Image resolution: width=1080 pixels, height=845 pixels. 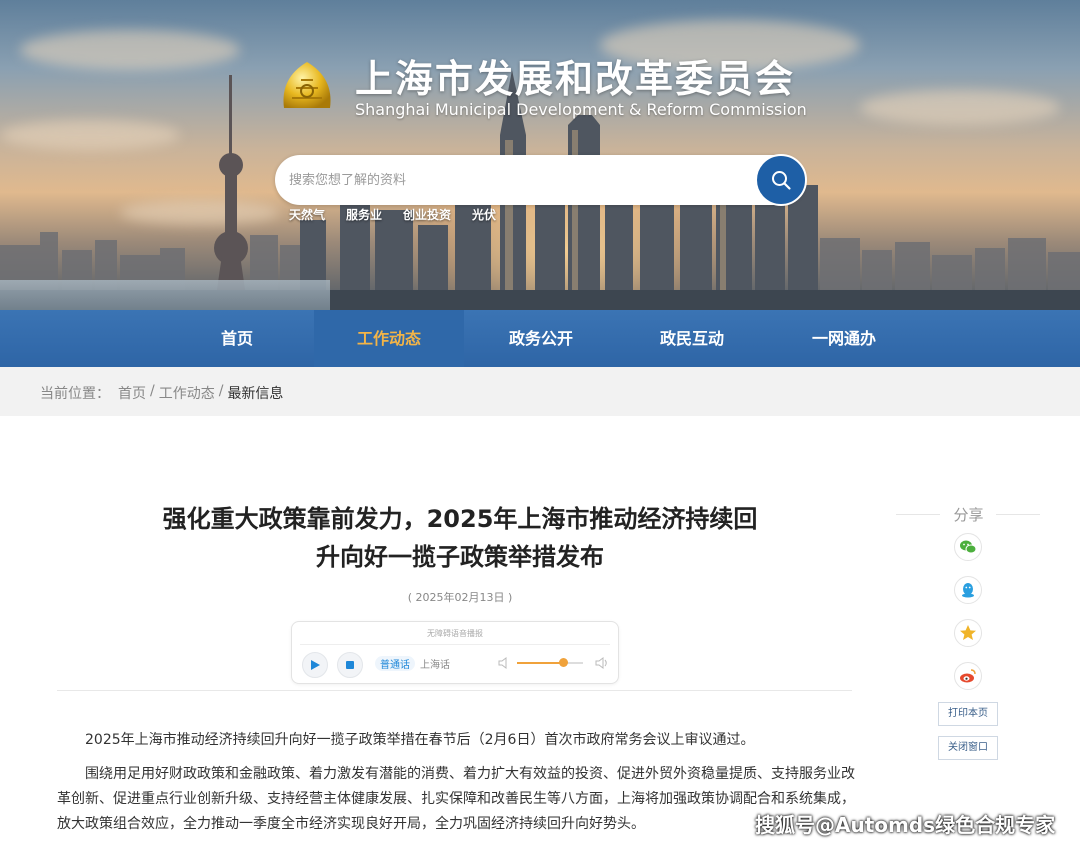 What do you see at coordinates (427, 214) in the screenshot?
I see `hot-word-link: 创业投资` at bounding box center [427, 214].